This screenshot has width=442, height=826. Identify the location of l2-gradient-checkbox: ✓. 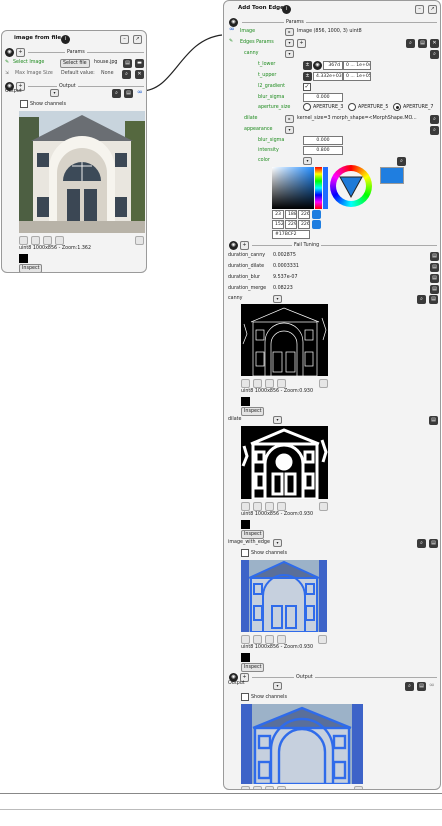
(307, 87).